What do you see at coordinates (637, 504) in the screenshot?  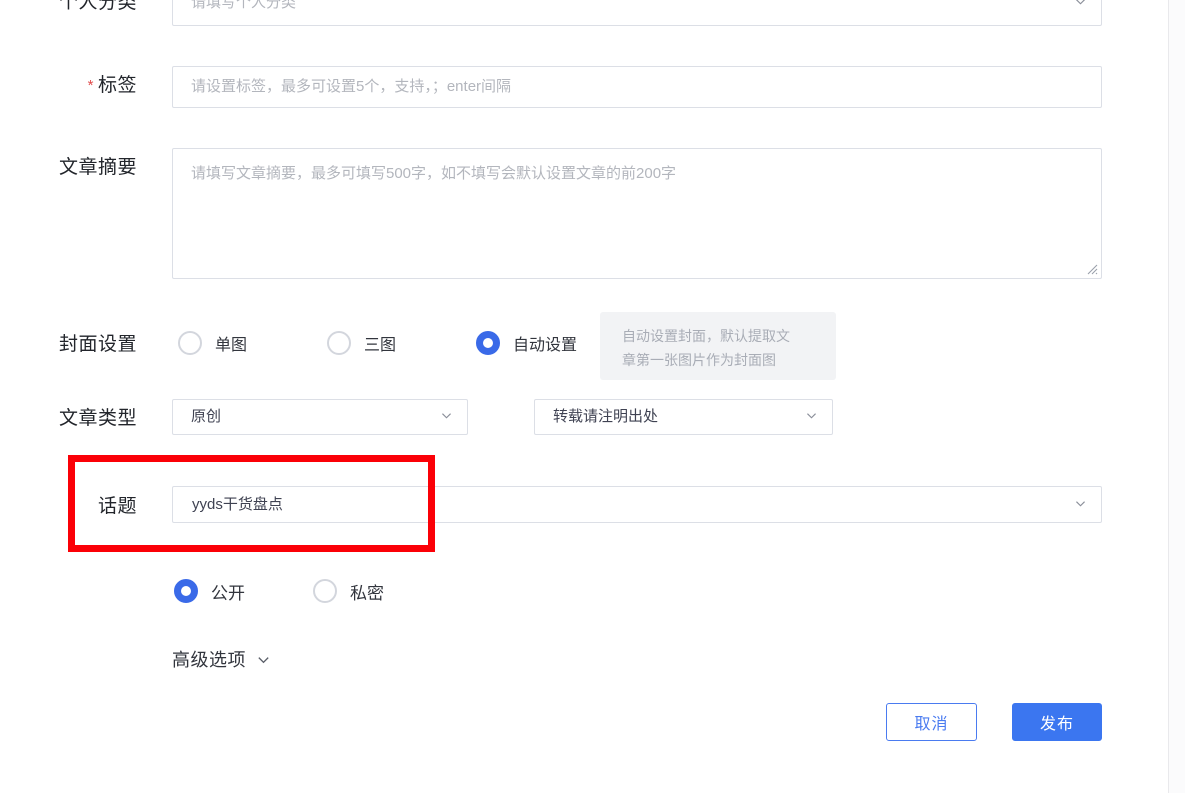 I see `select-topic: yyds干货盘点` at bounding box center [637, 504].